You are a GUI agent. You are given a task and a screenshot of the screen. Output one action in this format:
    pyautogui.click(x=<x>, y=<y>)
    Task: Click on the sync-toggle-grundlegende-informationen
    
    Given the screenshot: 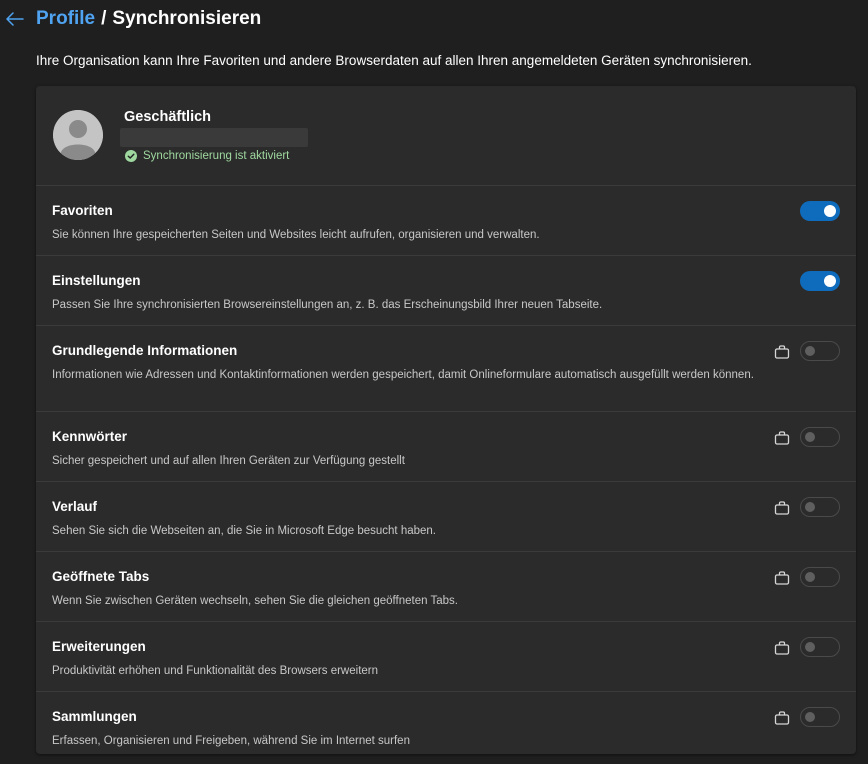 What is the action you would take?
    pyautogui.click(x=820, y=351)
    